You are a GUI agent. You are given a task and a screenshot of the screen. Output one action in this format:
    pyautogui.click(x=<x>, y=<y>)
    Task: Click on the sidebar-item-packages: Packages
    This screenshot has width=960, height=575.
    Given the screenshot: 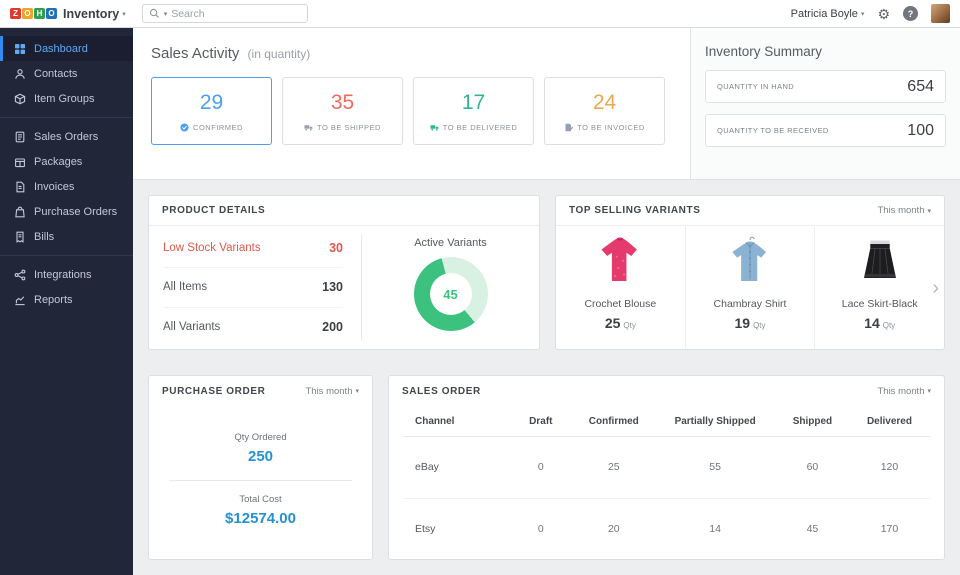 What is the action you would take?
    pyautogui.click(x=66, y=161)
    